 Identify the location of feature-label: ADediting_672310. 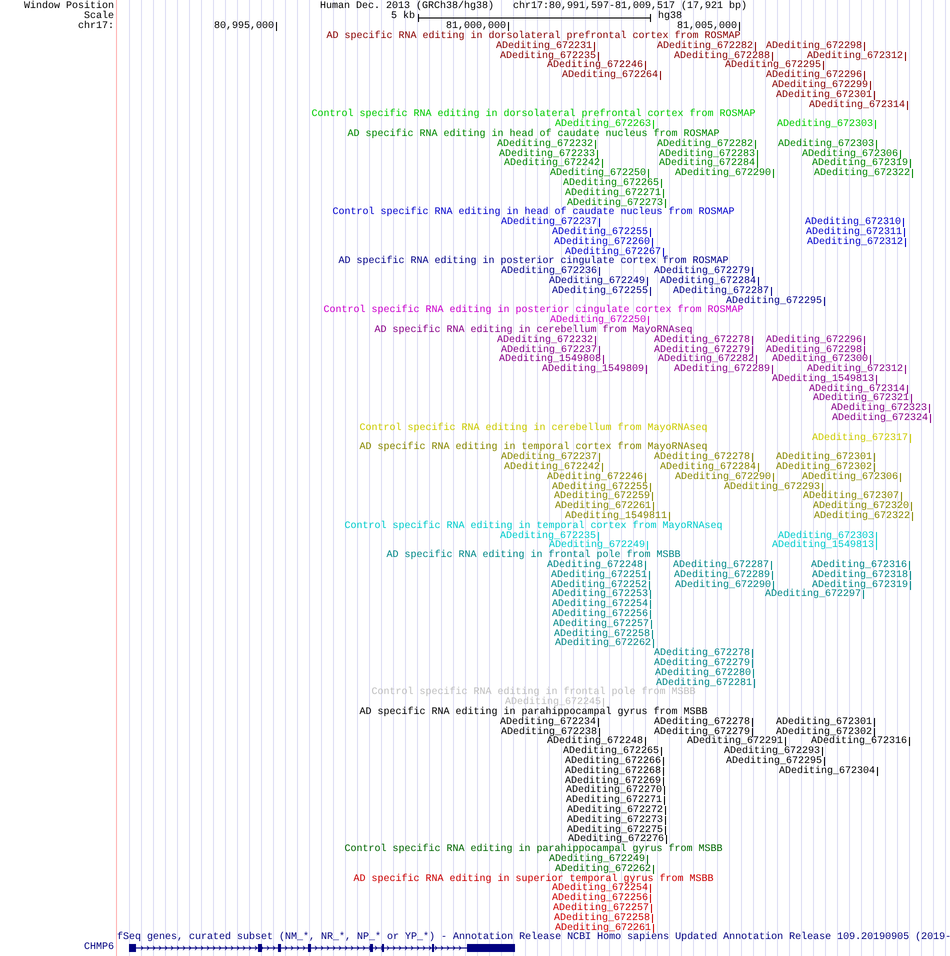
(852, 223).